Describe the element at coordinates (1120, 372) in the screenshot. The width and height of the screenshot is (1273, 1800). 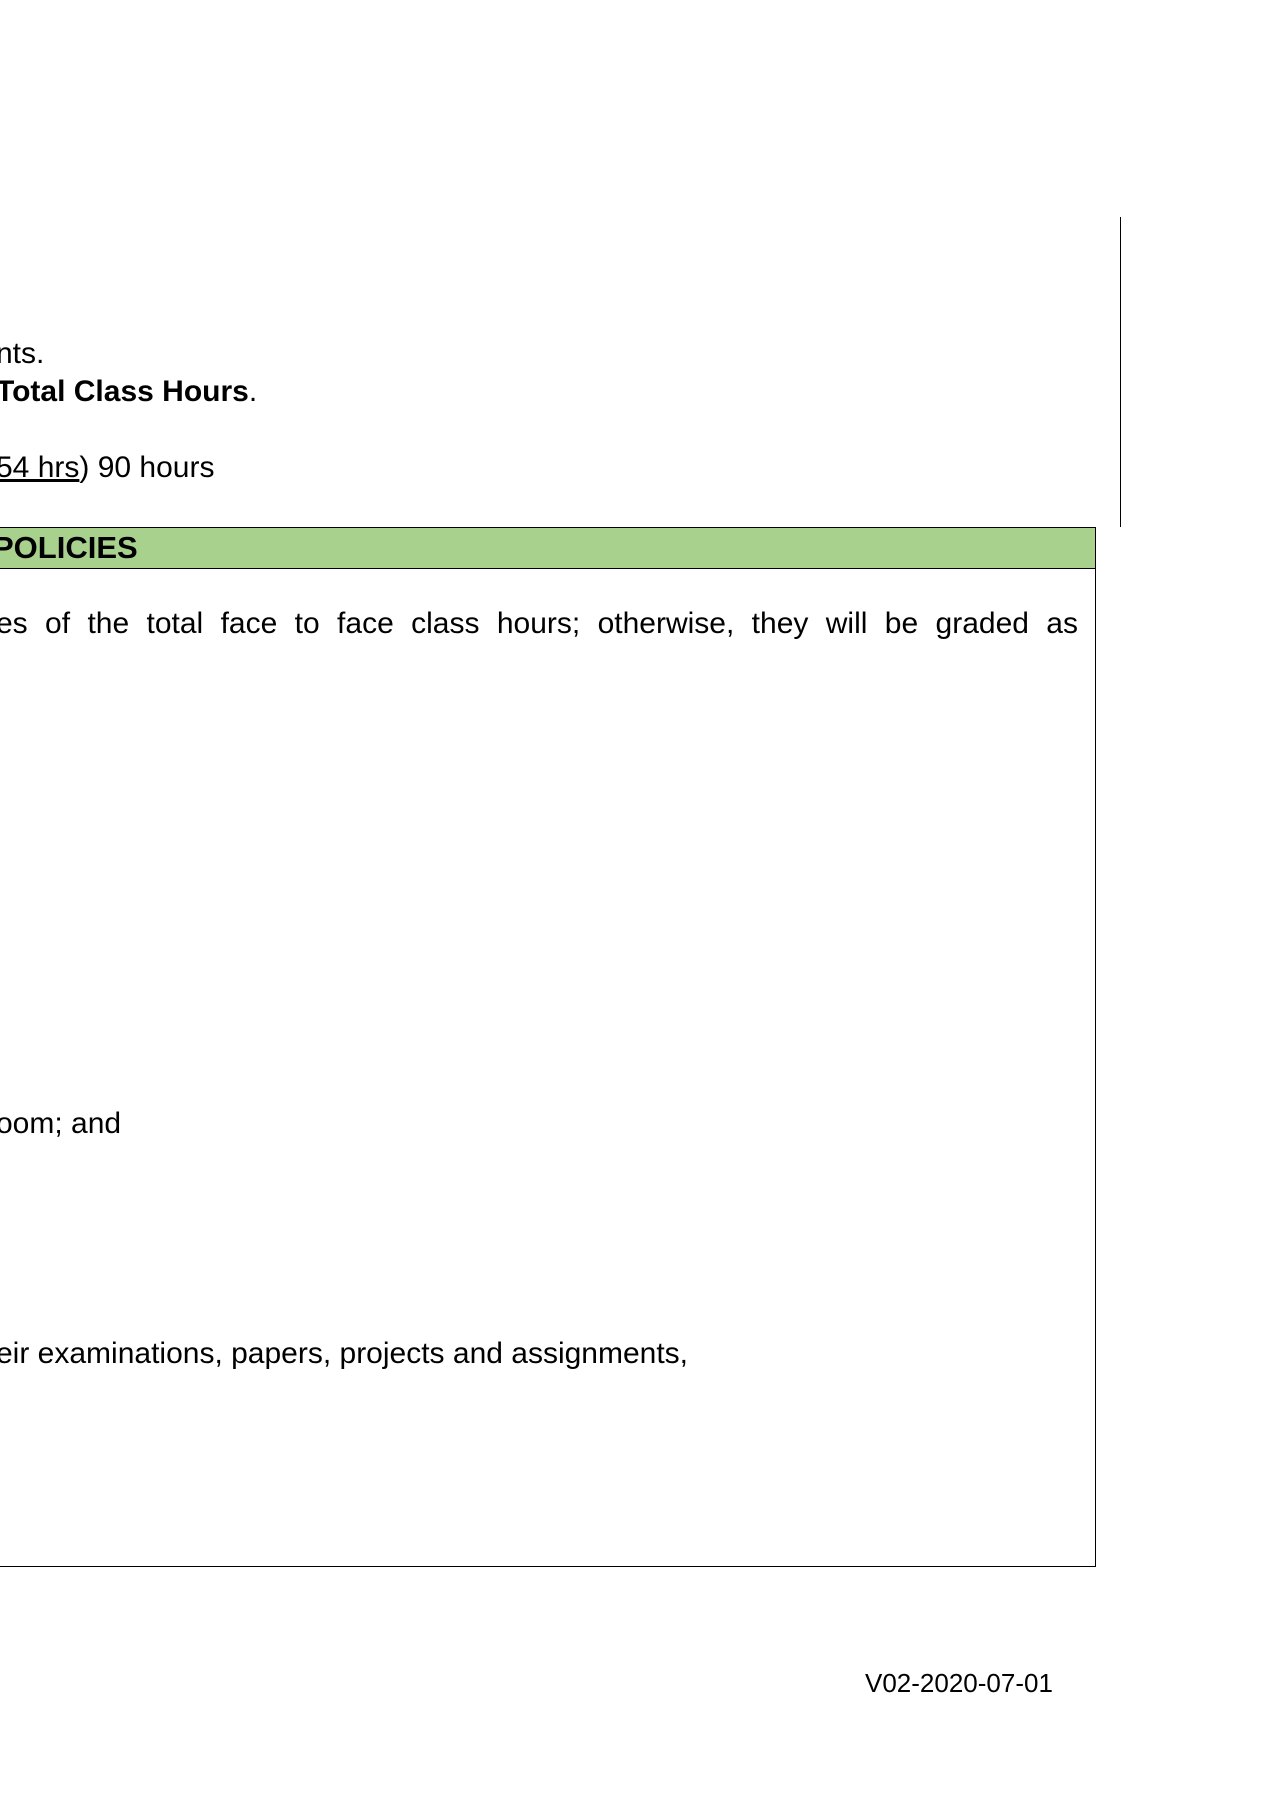
I see `vertical-divider` at that location.